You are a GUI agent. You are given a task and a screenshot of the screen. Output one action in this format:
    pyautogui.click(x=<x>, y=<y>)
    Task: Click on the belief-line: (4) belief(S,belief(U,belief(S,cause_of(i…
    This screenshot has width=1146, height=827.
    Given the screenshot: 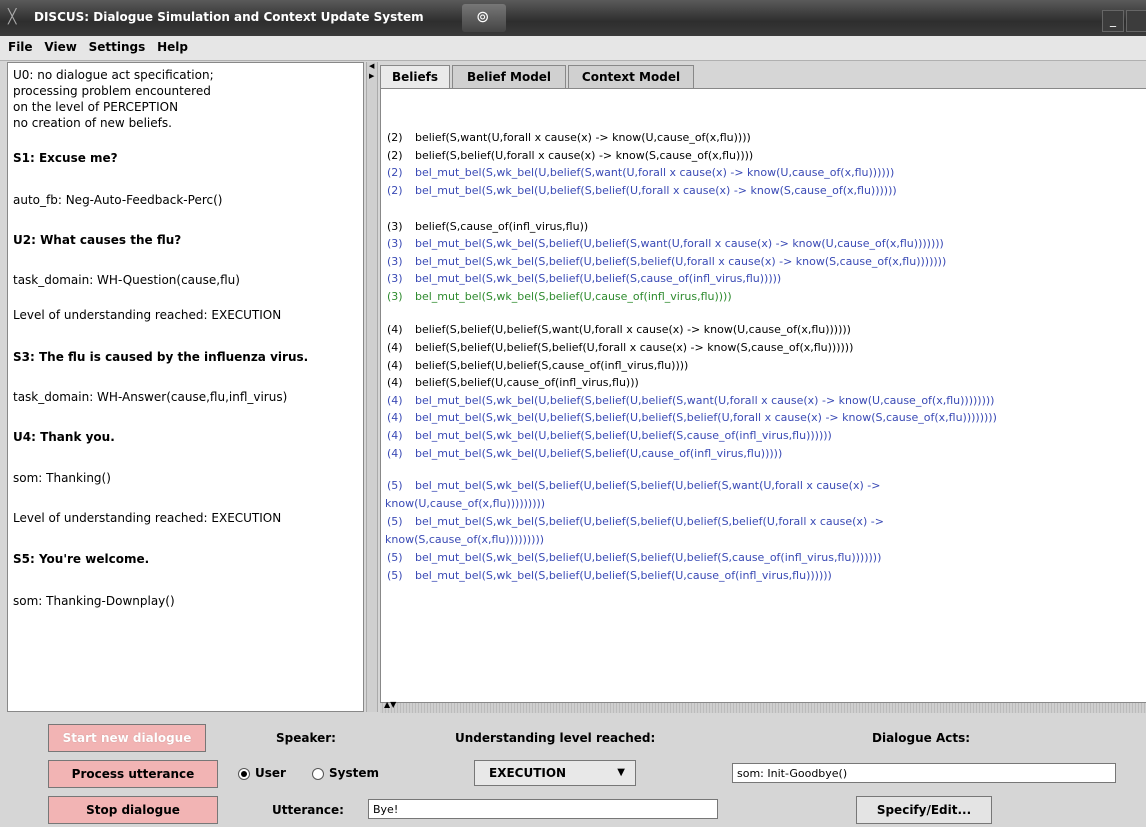 What is the action you would take?
    pyautogui.click(x=537, y=365)
    